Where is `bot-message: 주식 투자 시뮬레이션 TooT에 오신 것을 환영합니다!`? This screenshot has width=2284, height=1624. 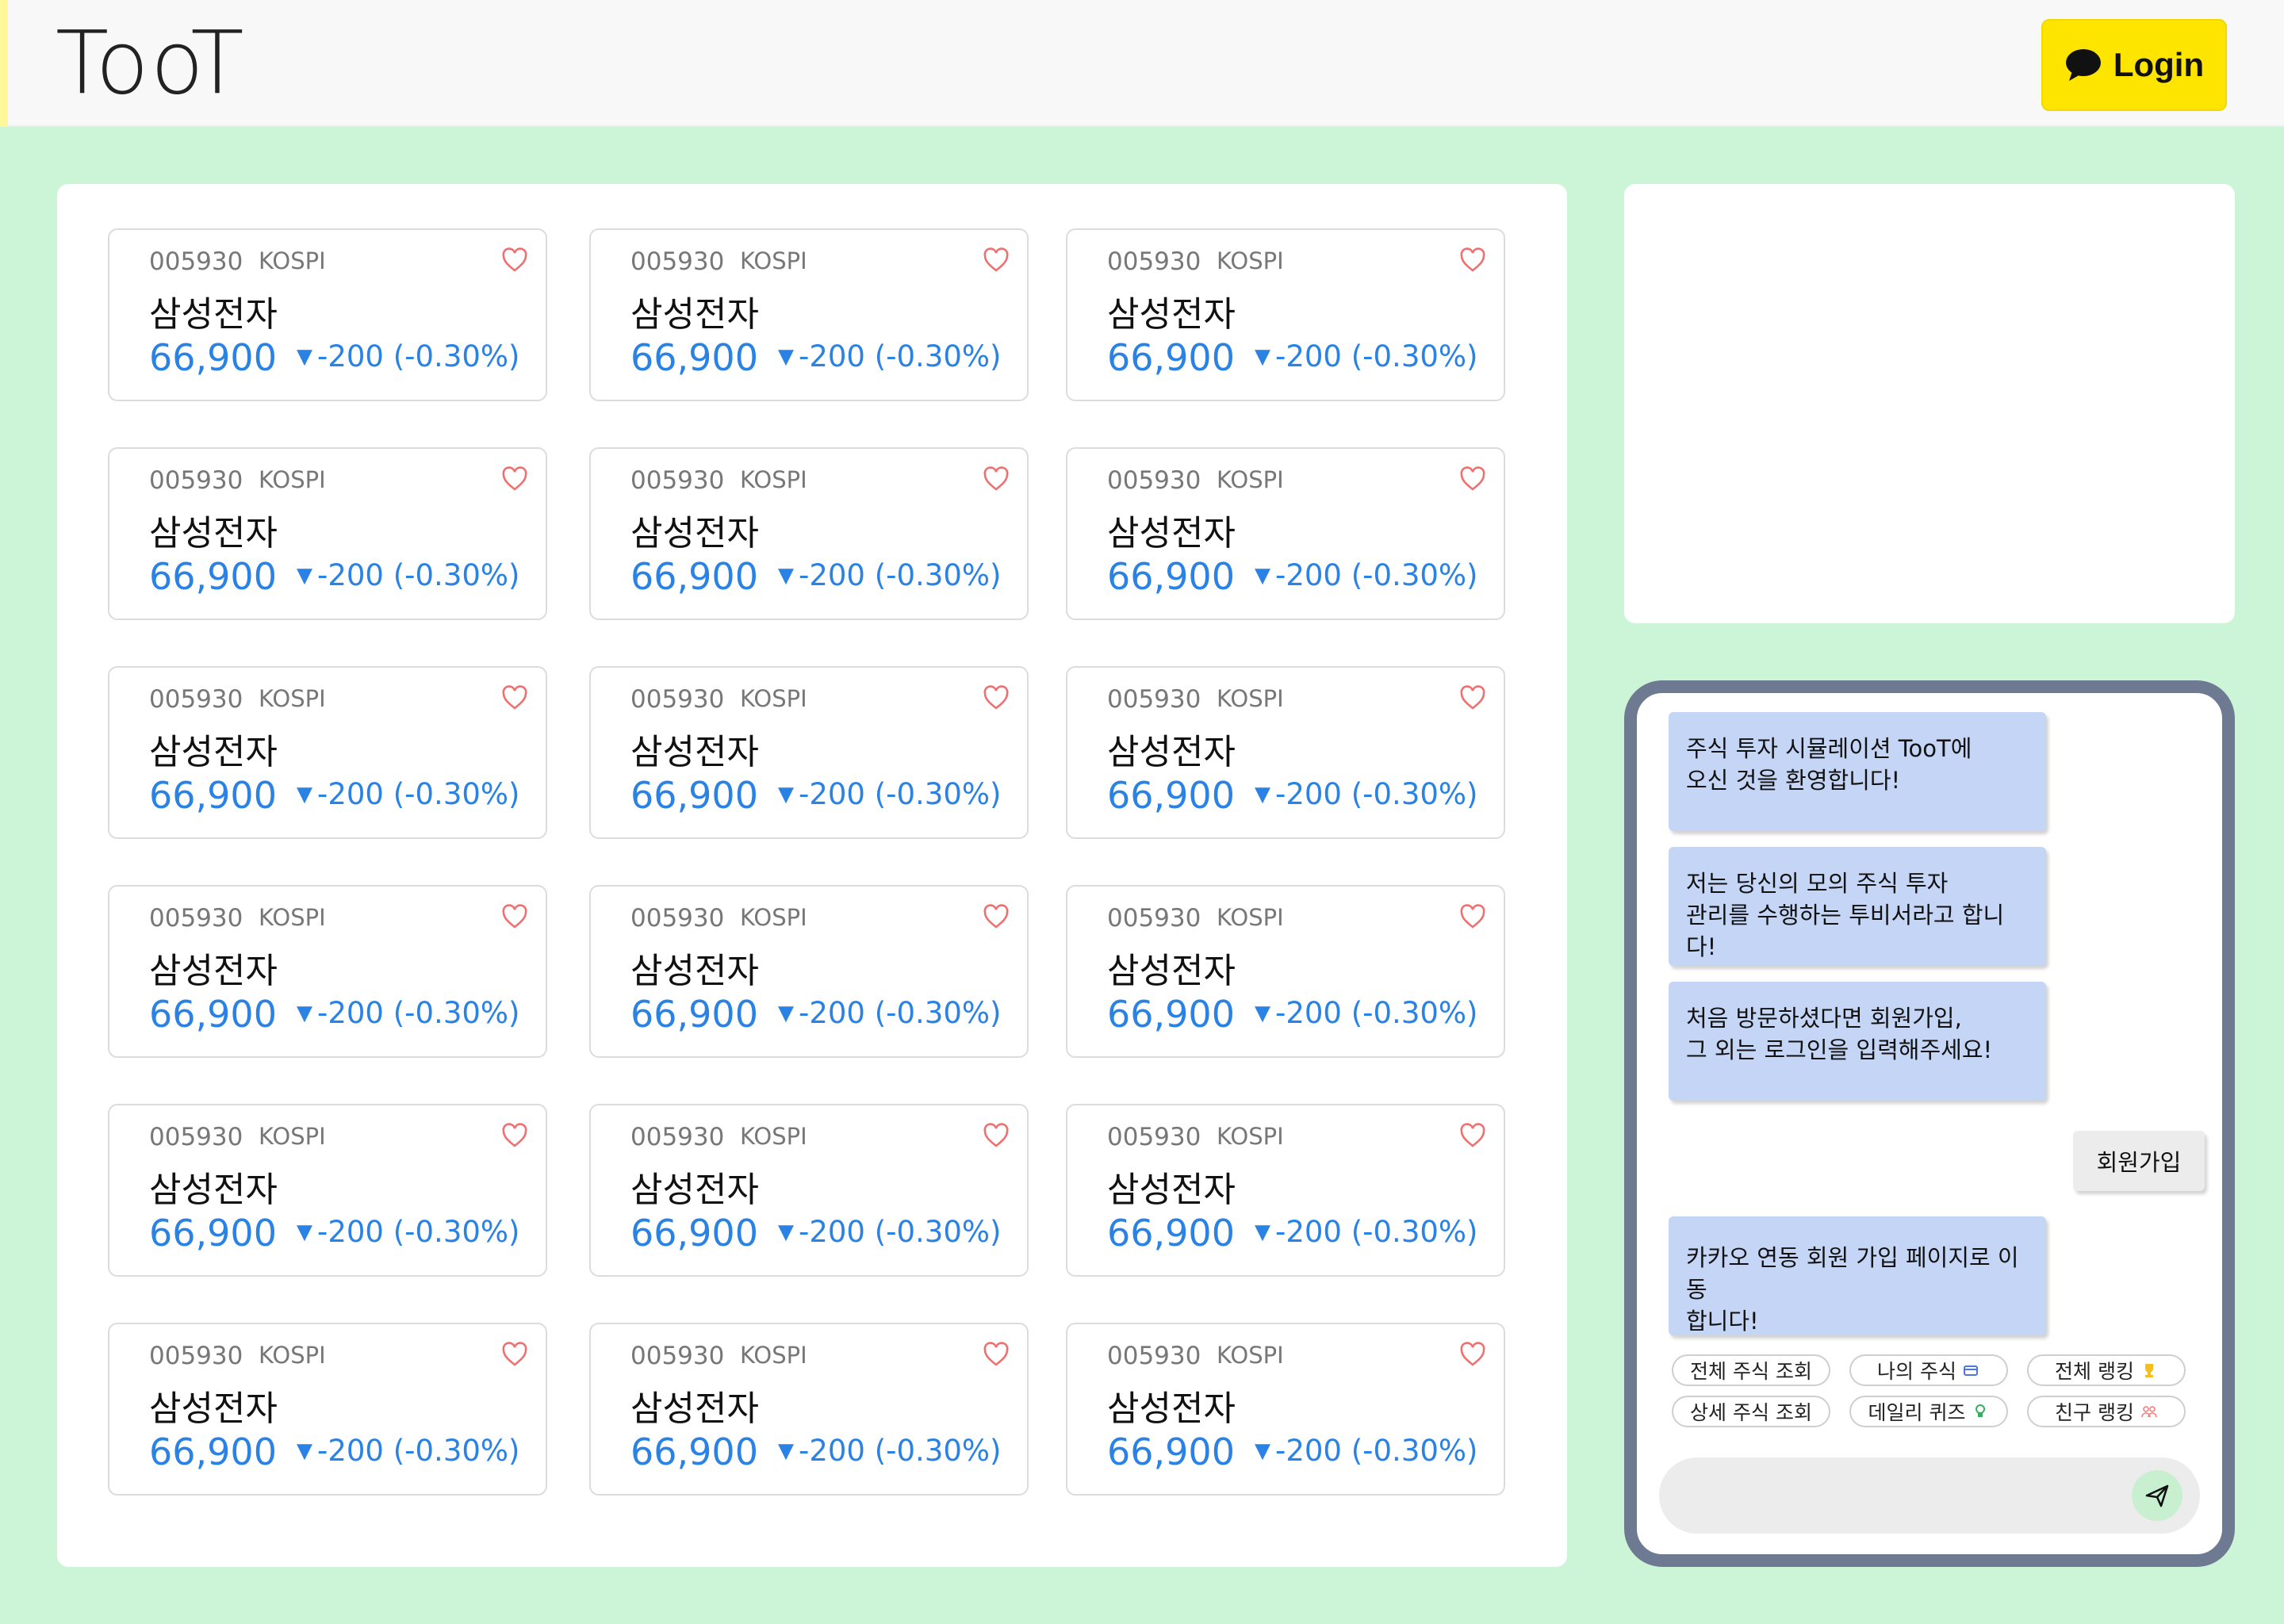 bot-message: 주식 투자 시뮬레이션 TooT에 오신 것을 환영합니다! is located at coordinates (1857, 771).